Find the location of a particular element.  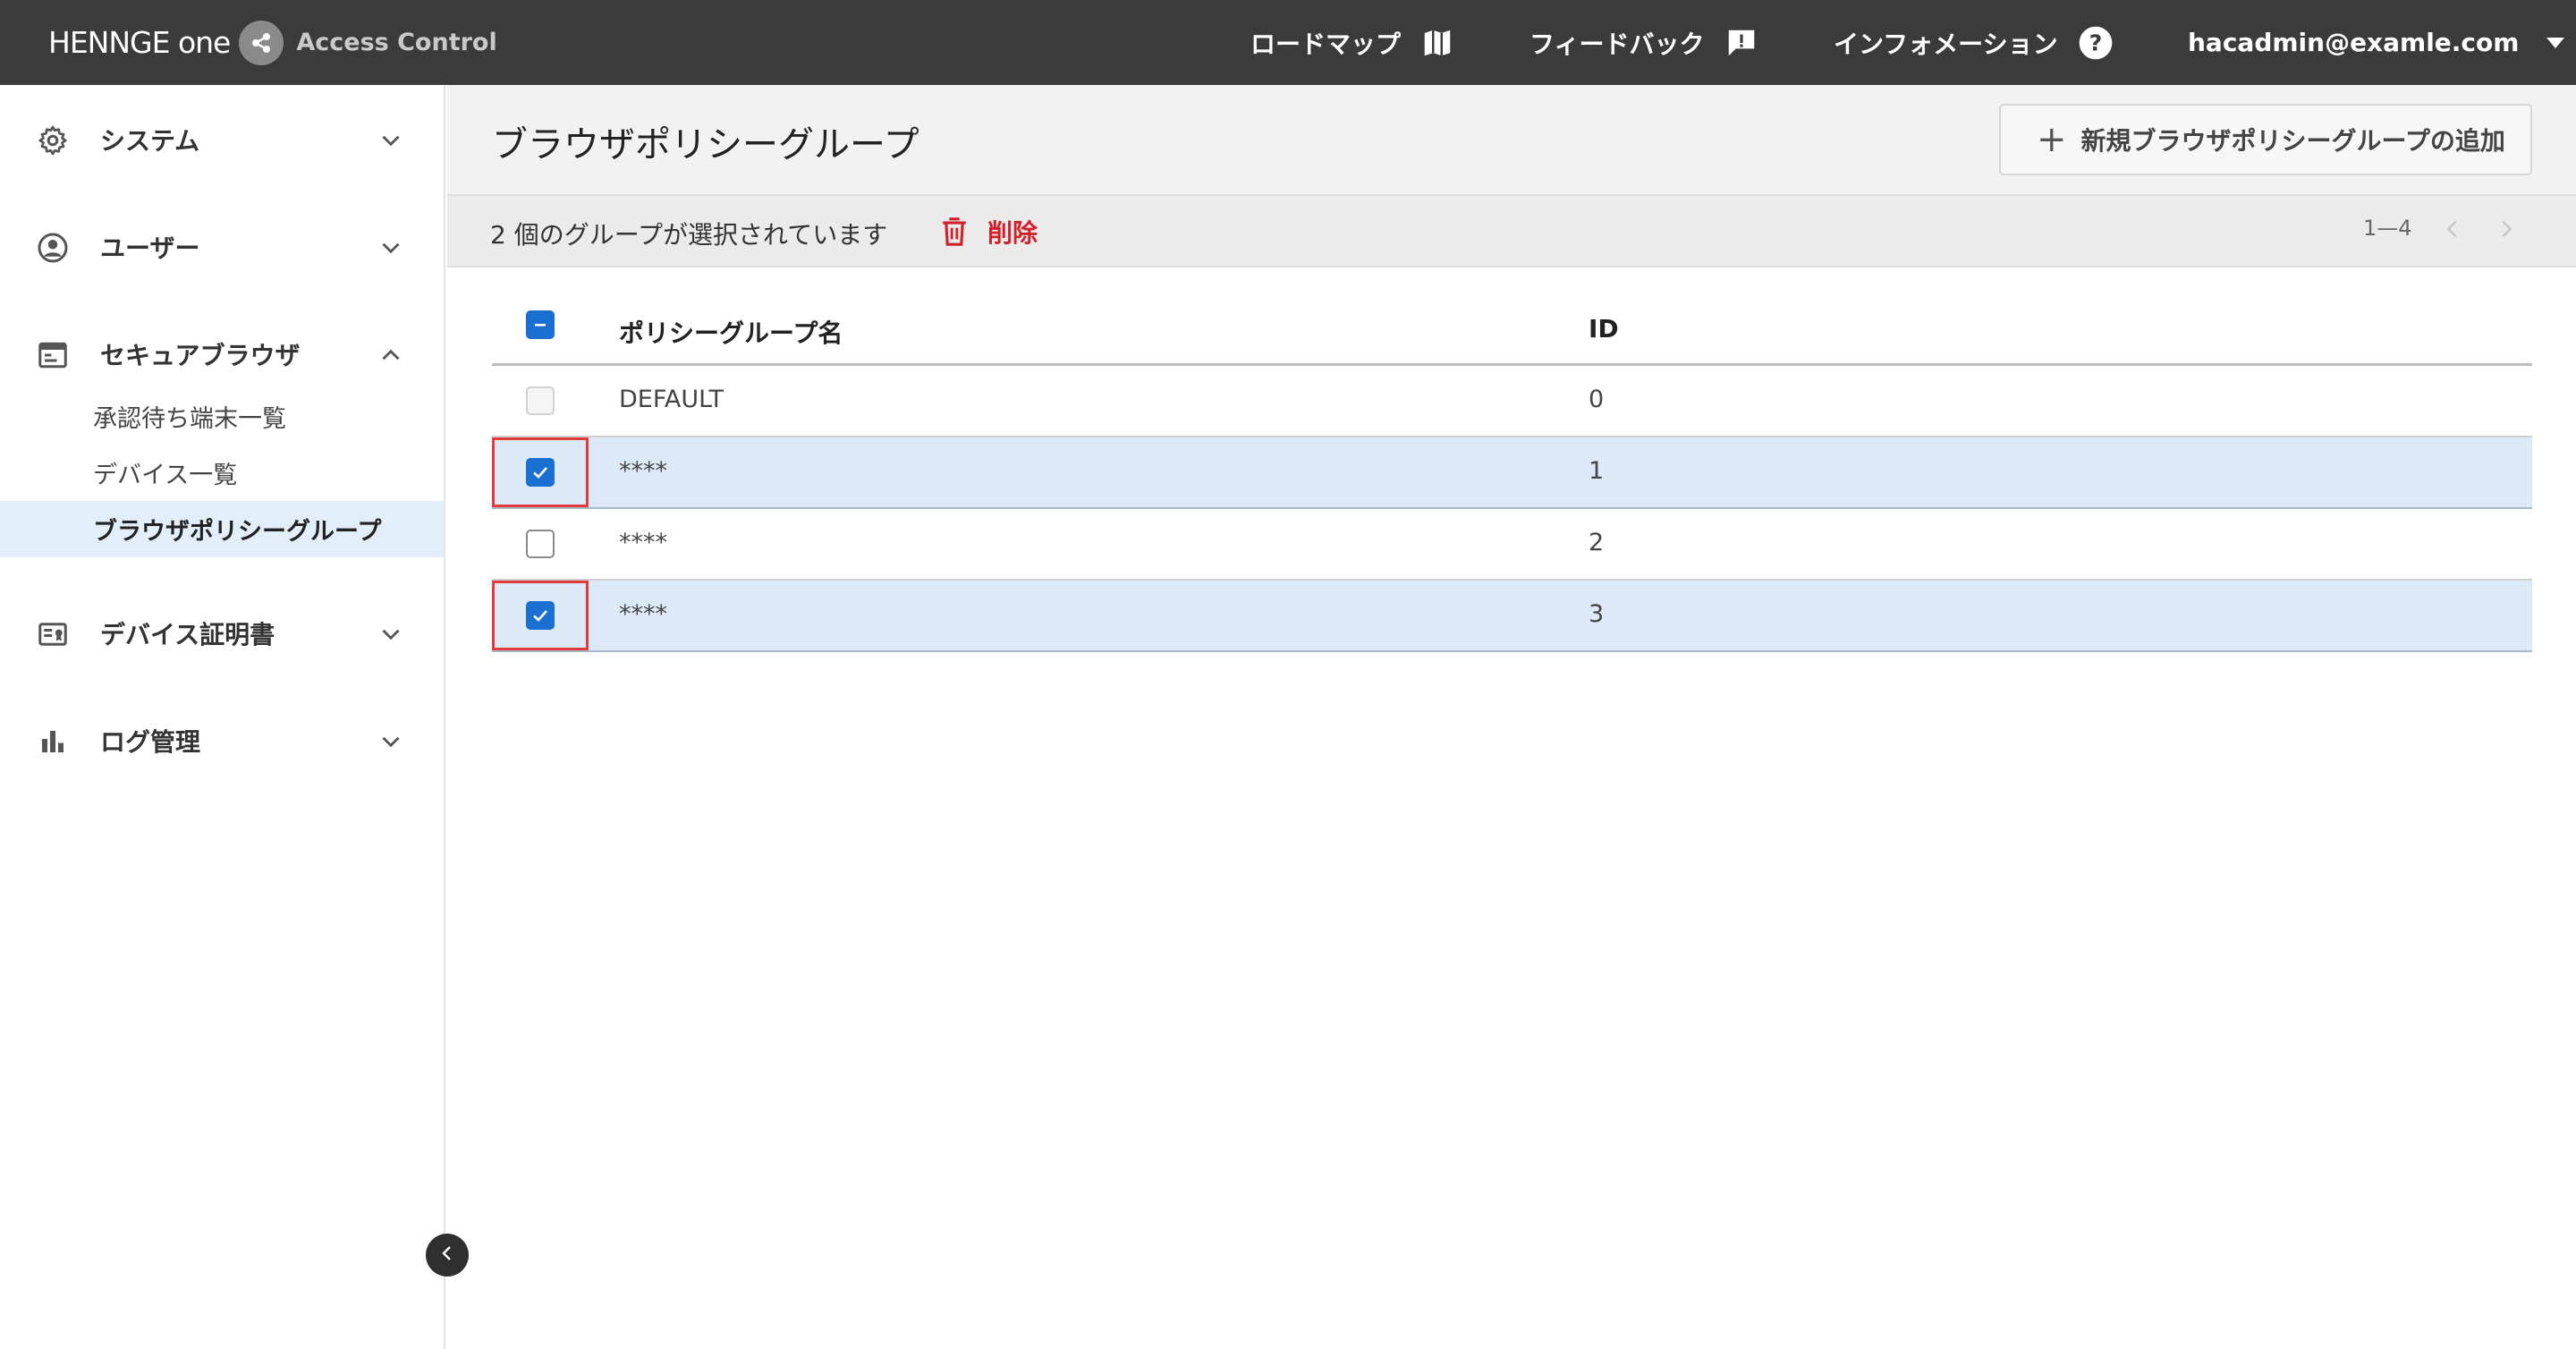

sidebar-item-secure-browser: セキュアブラウザ is located at coordinates (222, 354).